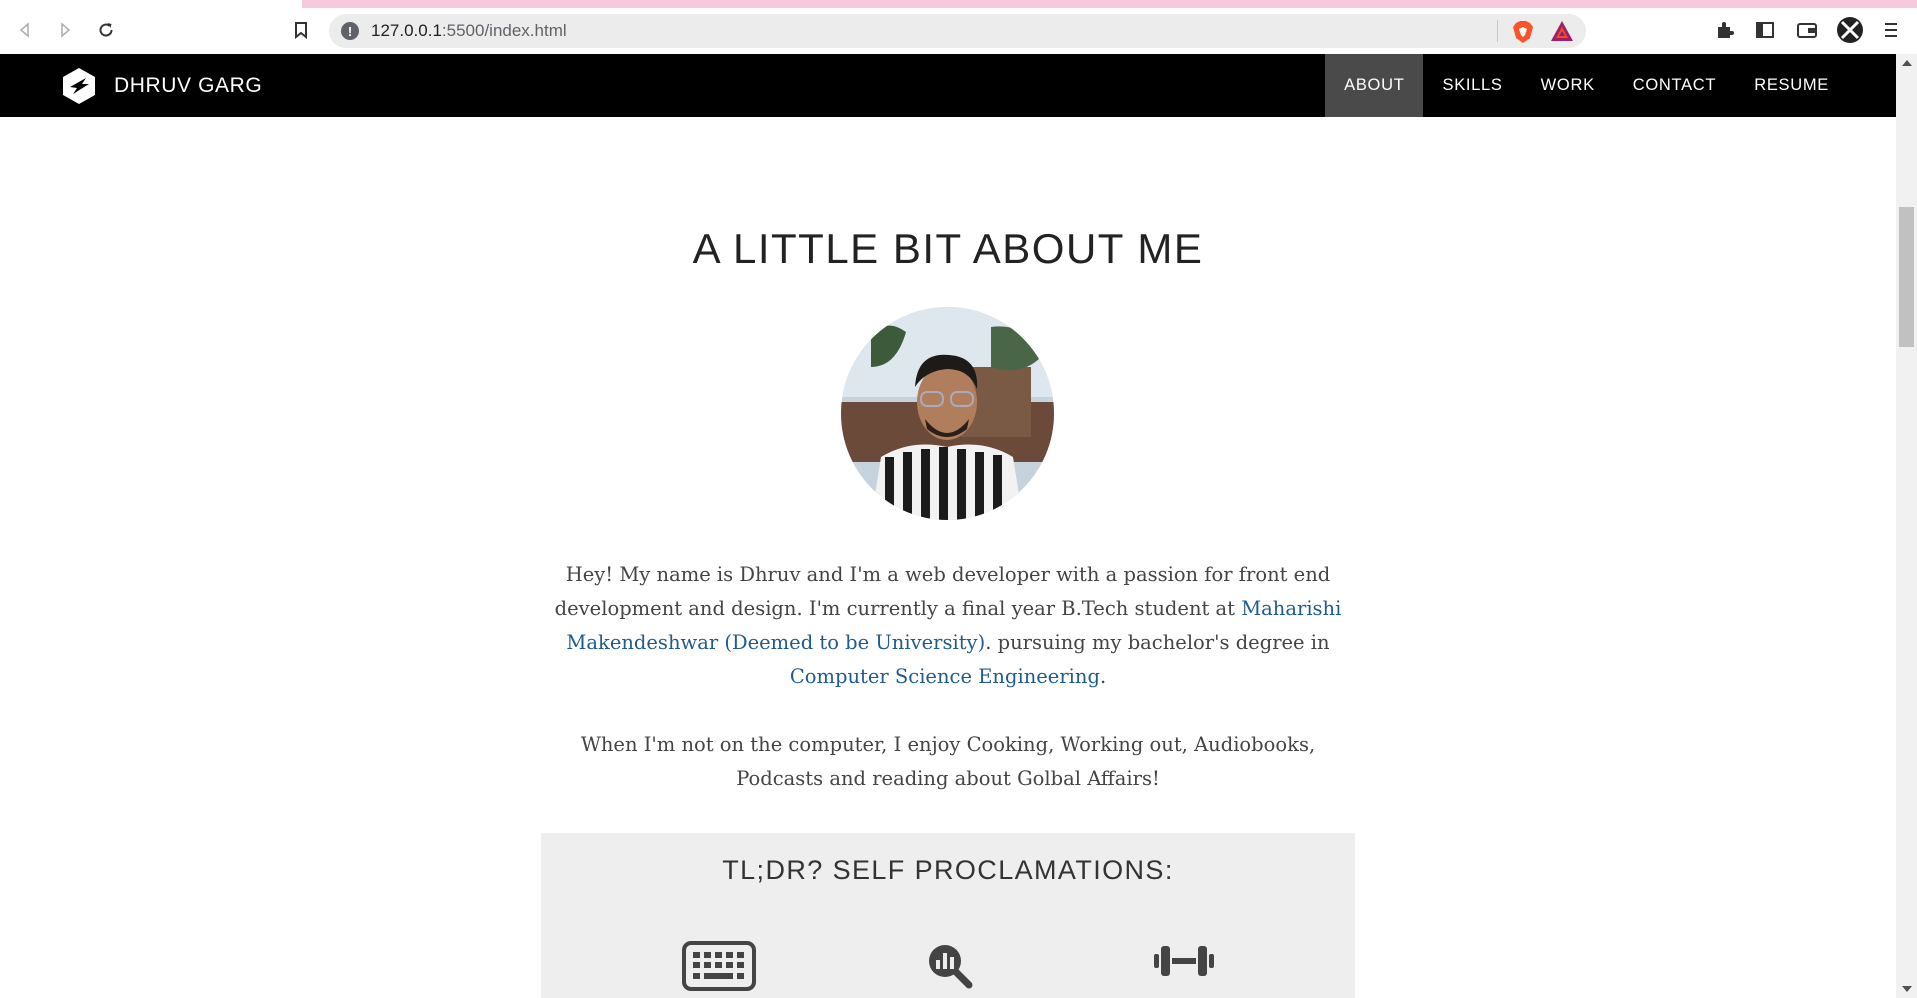 This screenshot has width=1917, height=998. I want to click on brand-link: DHRUV GARG, so click(162, 86).